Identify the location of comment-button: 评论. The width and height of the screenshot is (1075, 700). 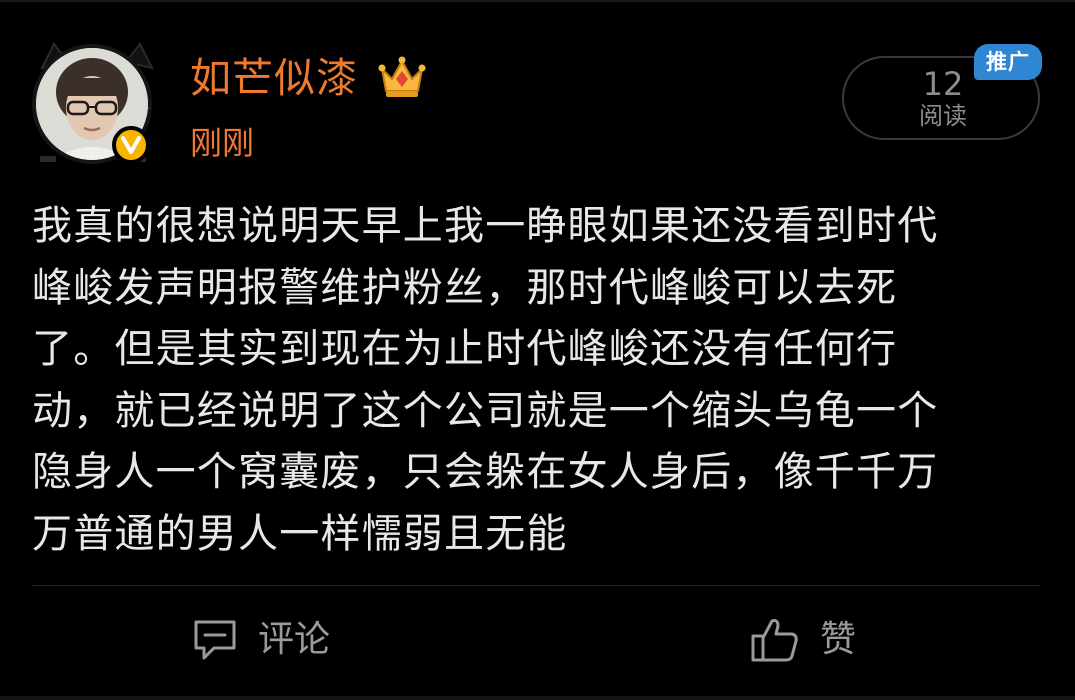
(261, 640).